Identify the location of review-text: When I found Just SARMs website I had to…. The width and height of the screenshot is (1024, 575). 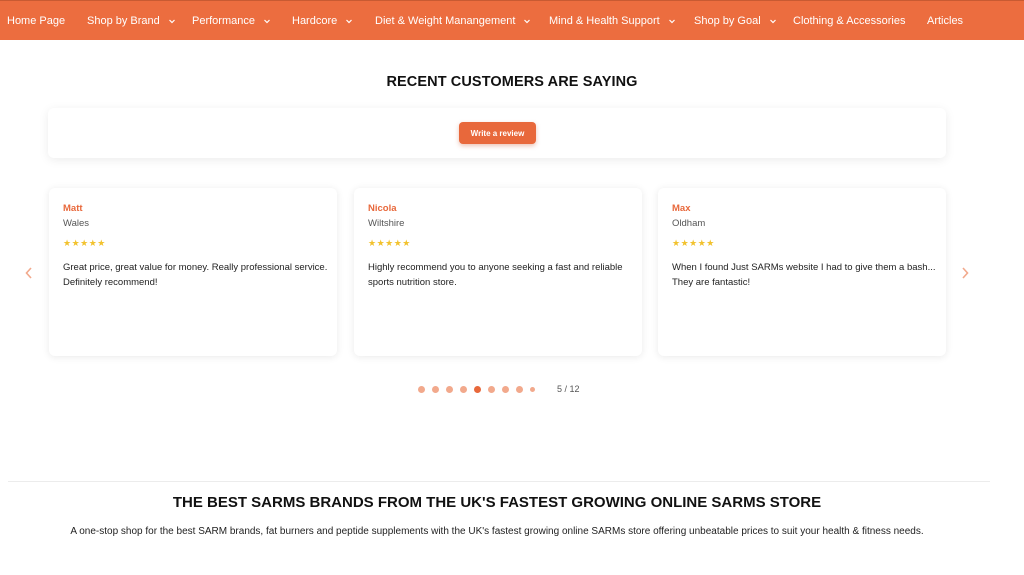
(804, 275).